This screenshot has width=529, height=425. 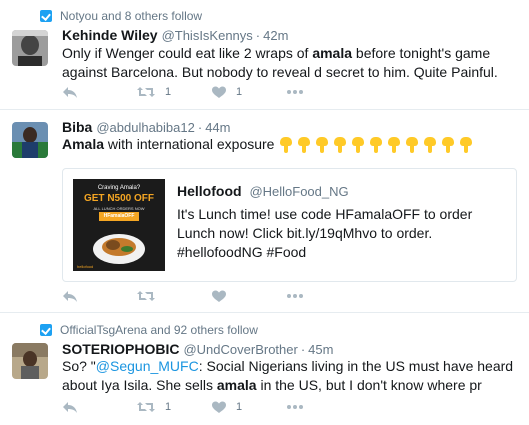 What do you see at coordinates (83, 144) in the screenshot?
I see `highlight-term: Amala` at bounding box center [83, 144].